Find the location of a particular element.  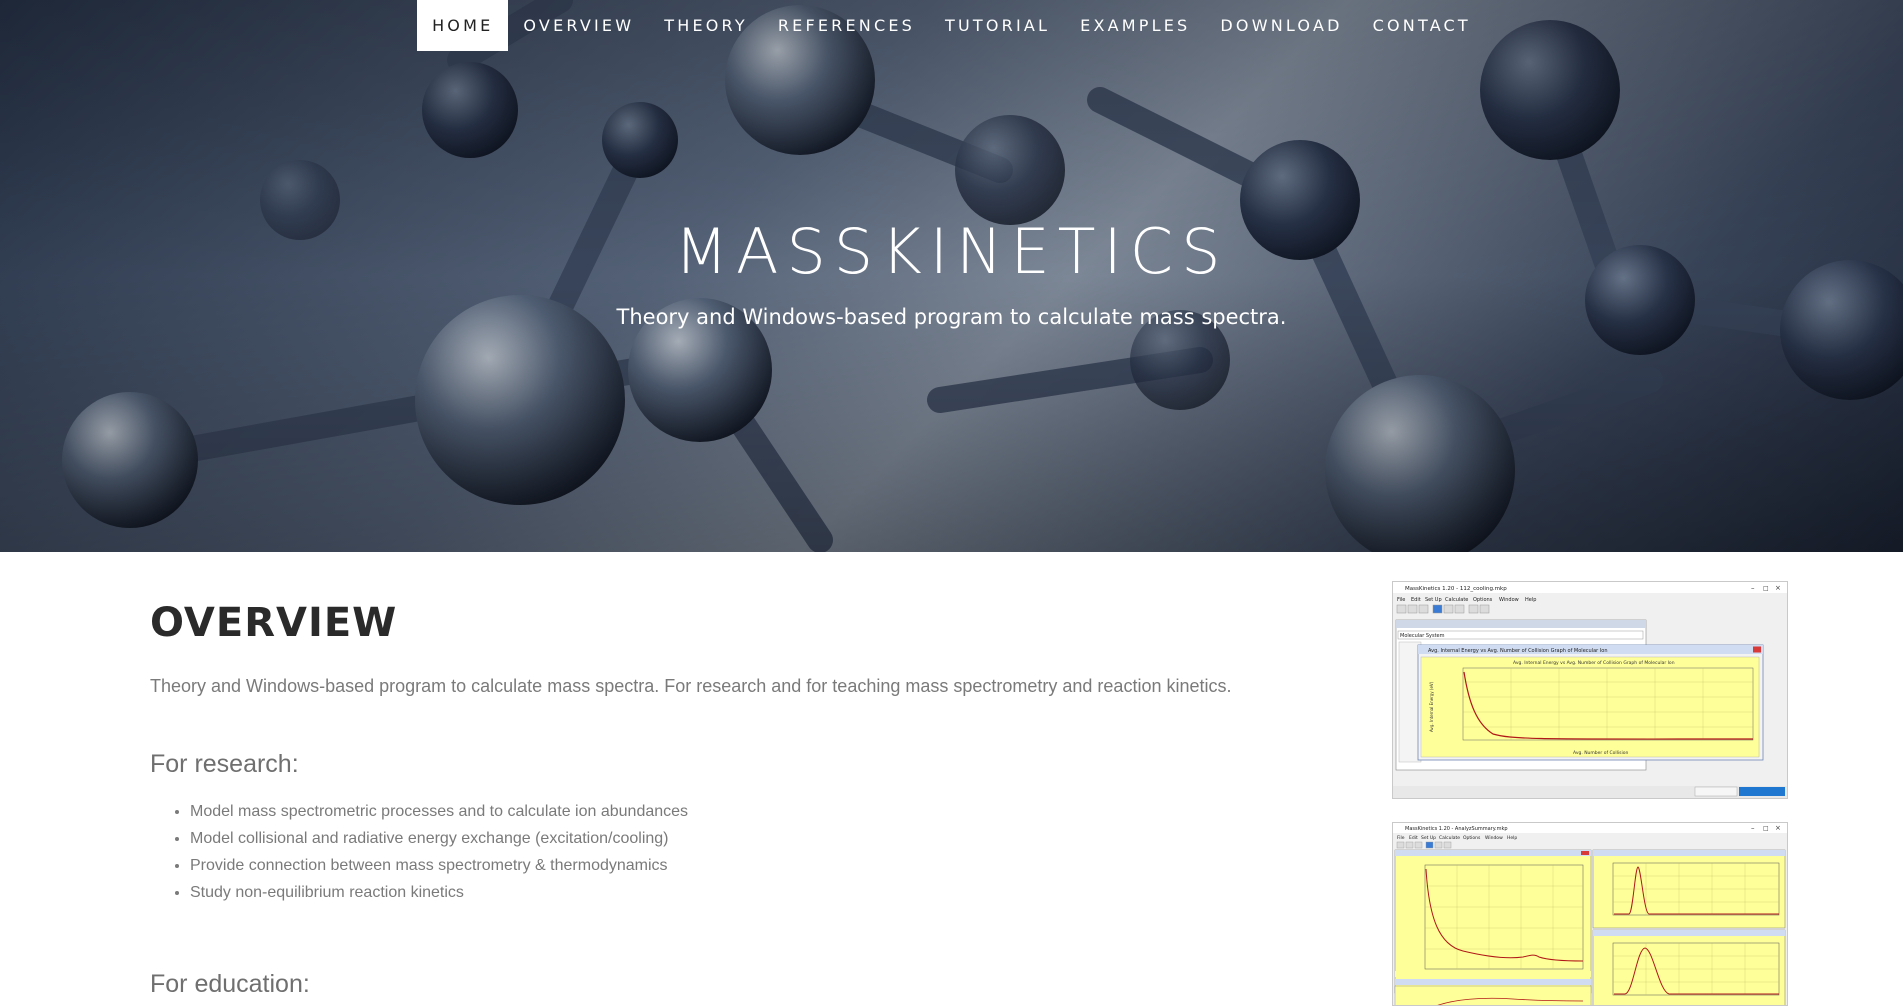

list-item: Study non-equilibrium reaction kinetics is located at coordinates (439, 892).